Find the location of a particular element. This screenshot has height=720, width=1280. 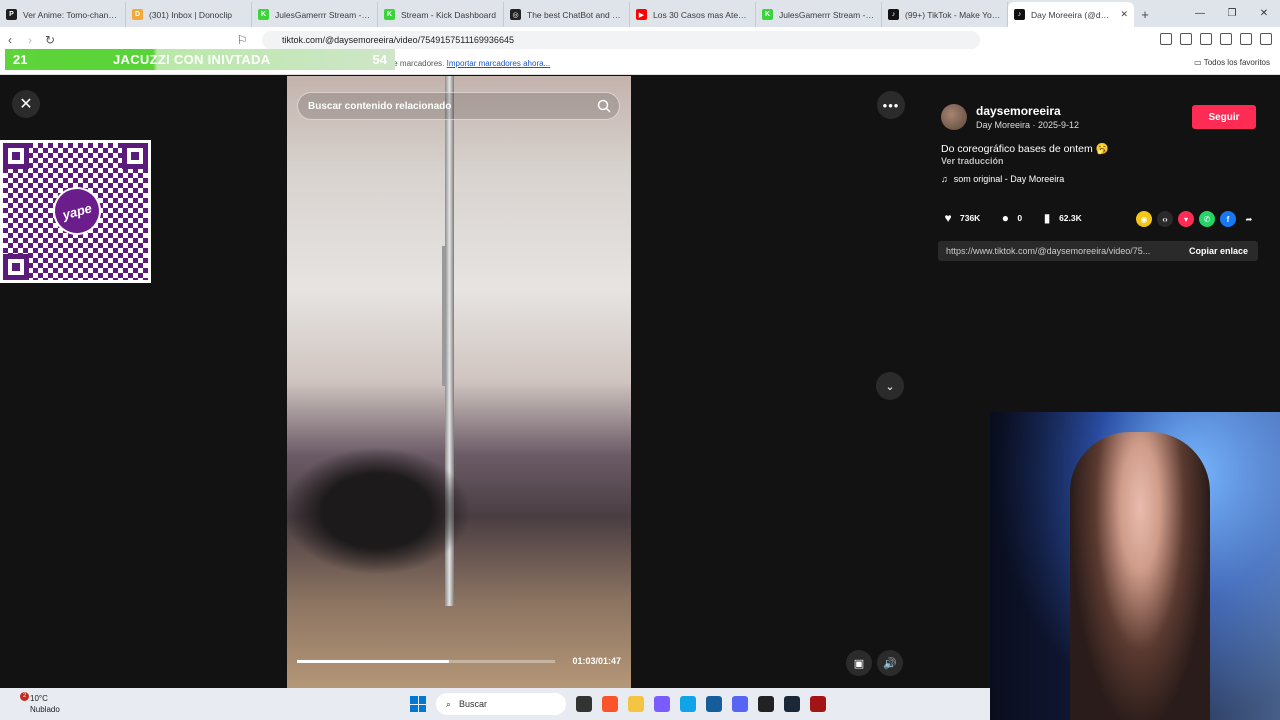

browser-tab: D (301) Inbox | Donoclip is located at coordinates (189, 14).